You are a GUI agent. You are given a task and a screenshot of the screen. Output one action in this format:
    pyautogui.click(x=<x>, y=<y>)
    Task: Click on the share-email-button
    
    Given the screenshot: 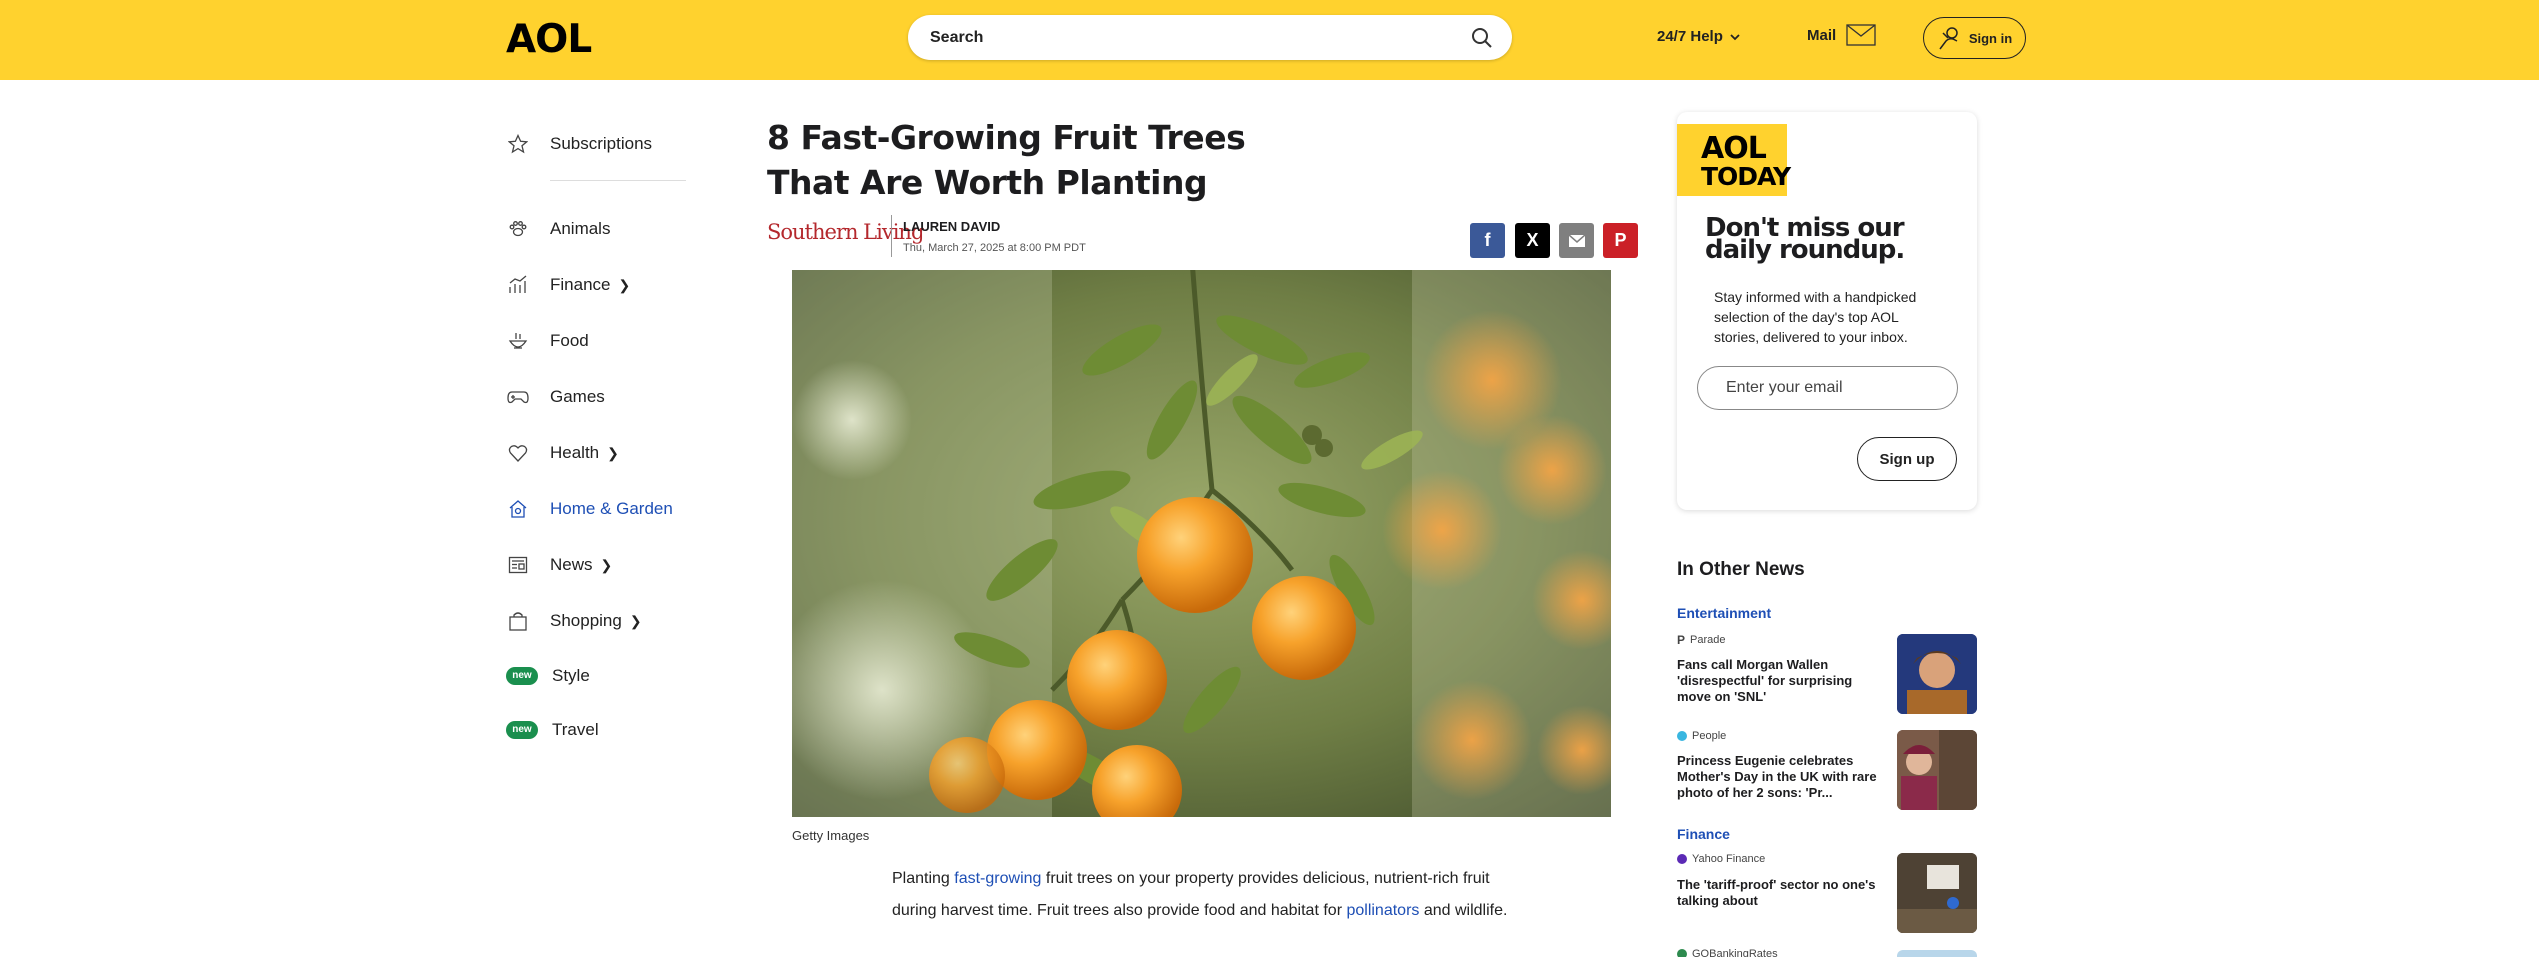 What is the action you would take?
    pyautogui.click(x=1576, y=240)
    